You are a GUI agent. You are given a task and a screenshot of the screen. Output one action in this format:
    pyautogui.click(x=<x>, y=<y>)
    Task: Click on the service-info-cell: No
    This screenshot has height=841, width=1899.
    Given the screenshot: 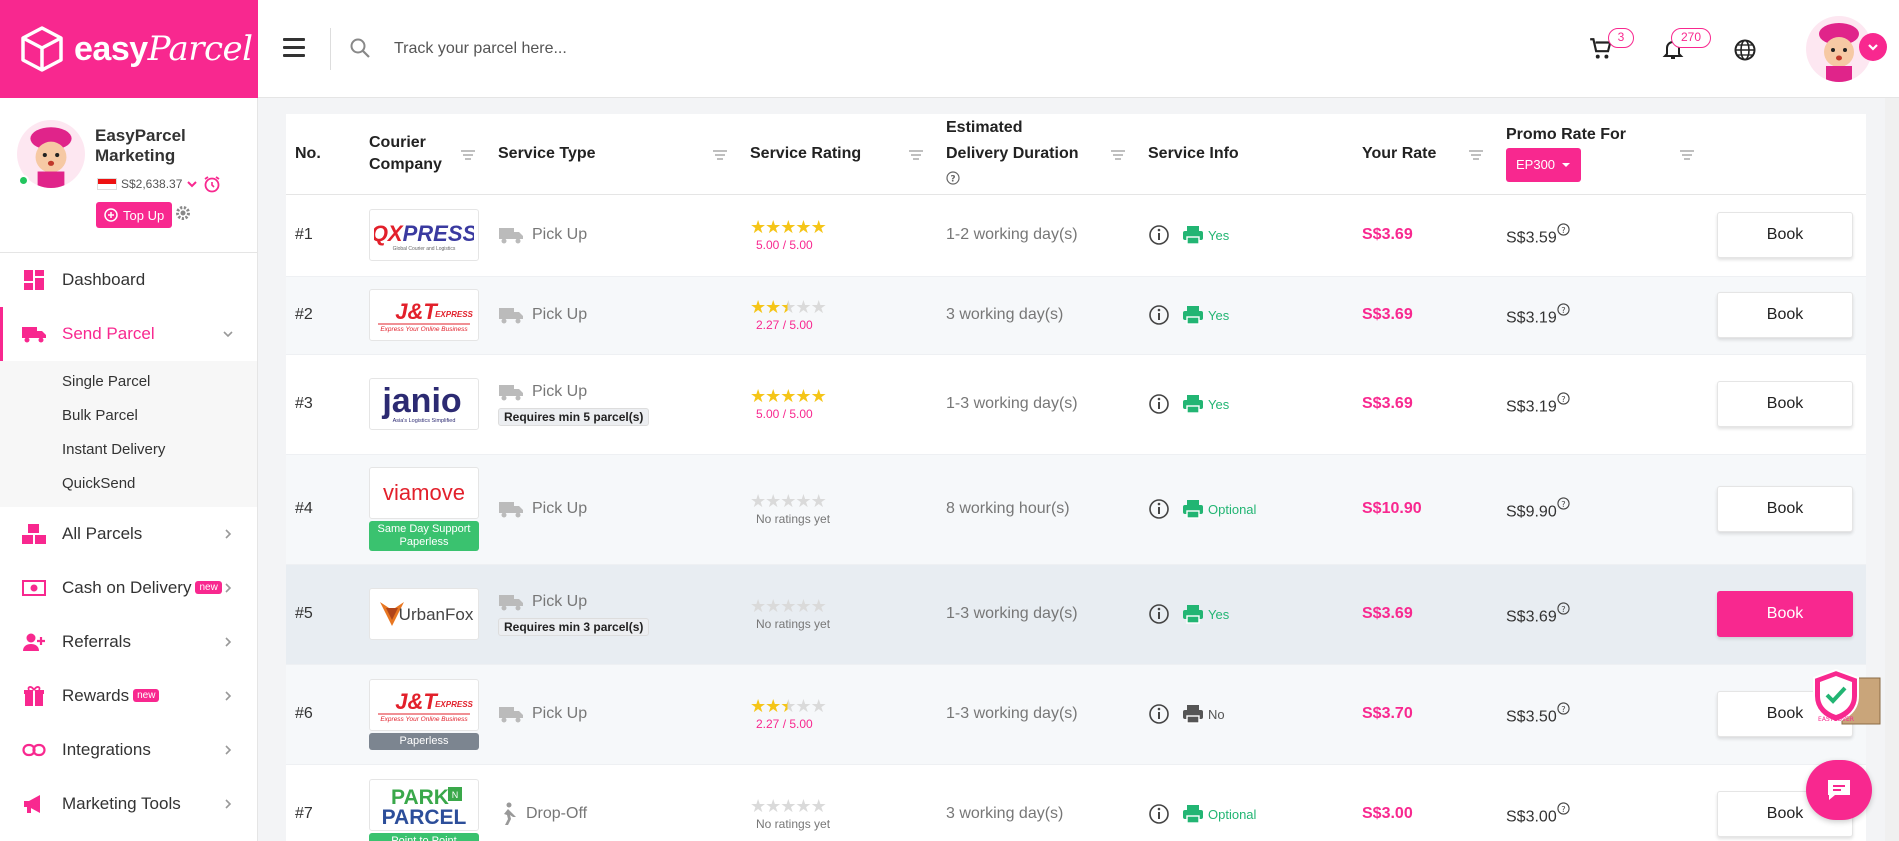 What is the action you would take?
    pyautogui.click(x=1246, y=714)
    